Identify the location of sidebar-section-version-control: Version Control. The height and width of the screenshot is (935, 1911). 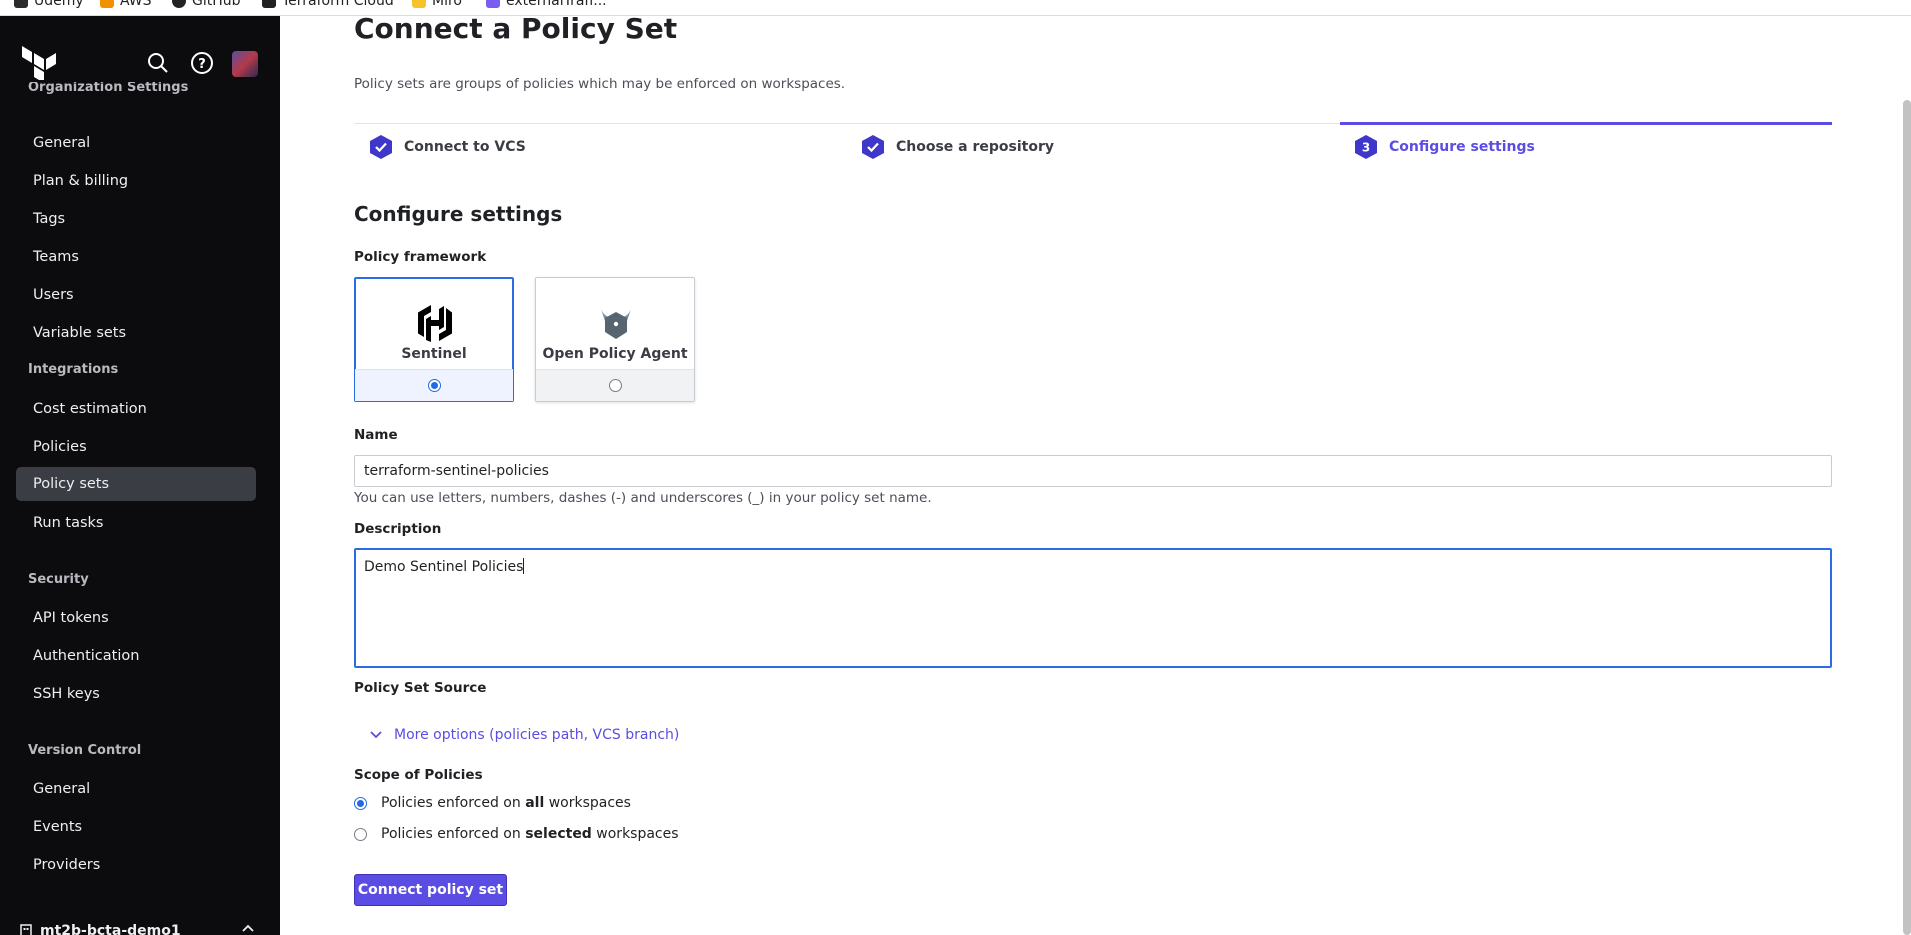
(85, 750).